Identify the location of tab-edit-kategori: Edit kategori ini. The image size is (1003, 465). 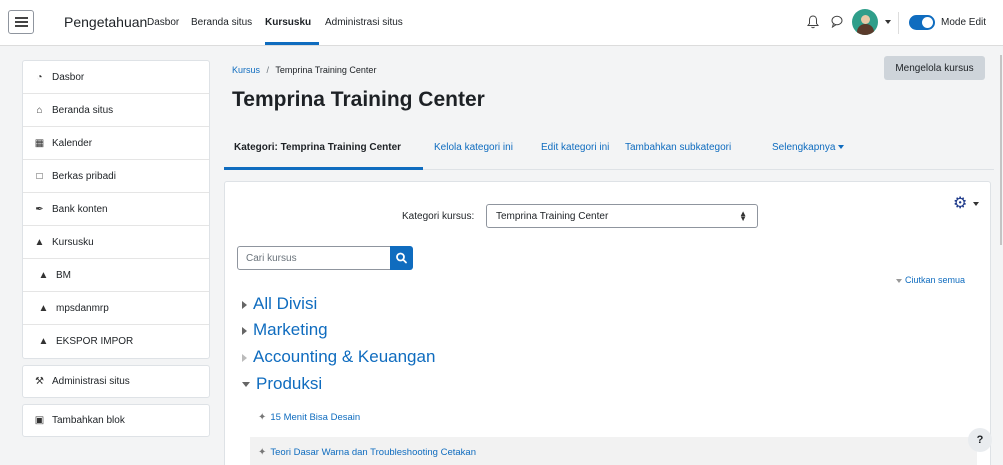
(575, 147).